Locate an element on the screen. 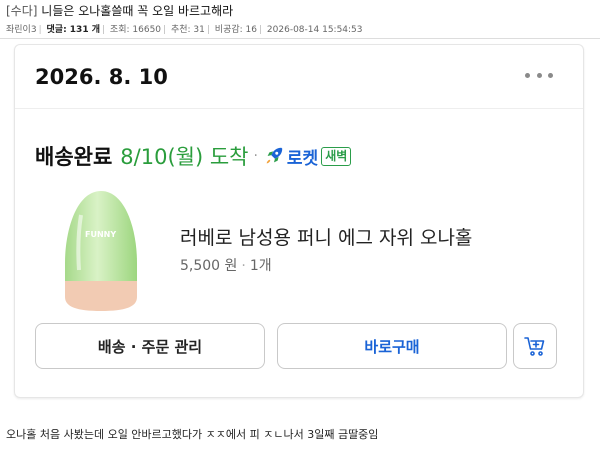 The width and height of the screenshot is (600, 454). product-image-label: FUNNY is located at coordinates (100, 234).